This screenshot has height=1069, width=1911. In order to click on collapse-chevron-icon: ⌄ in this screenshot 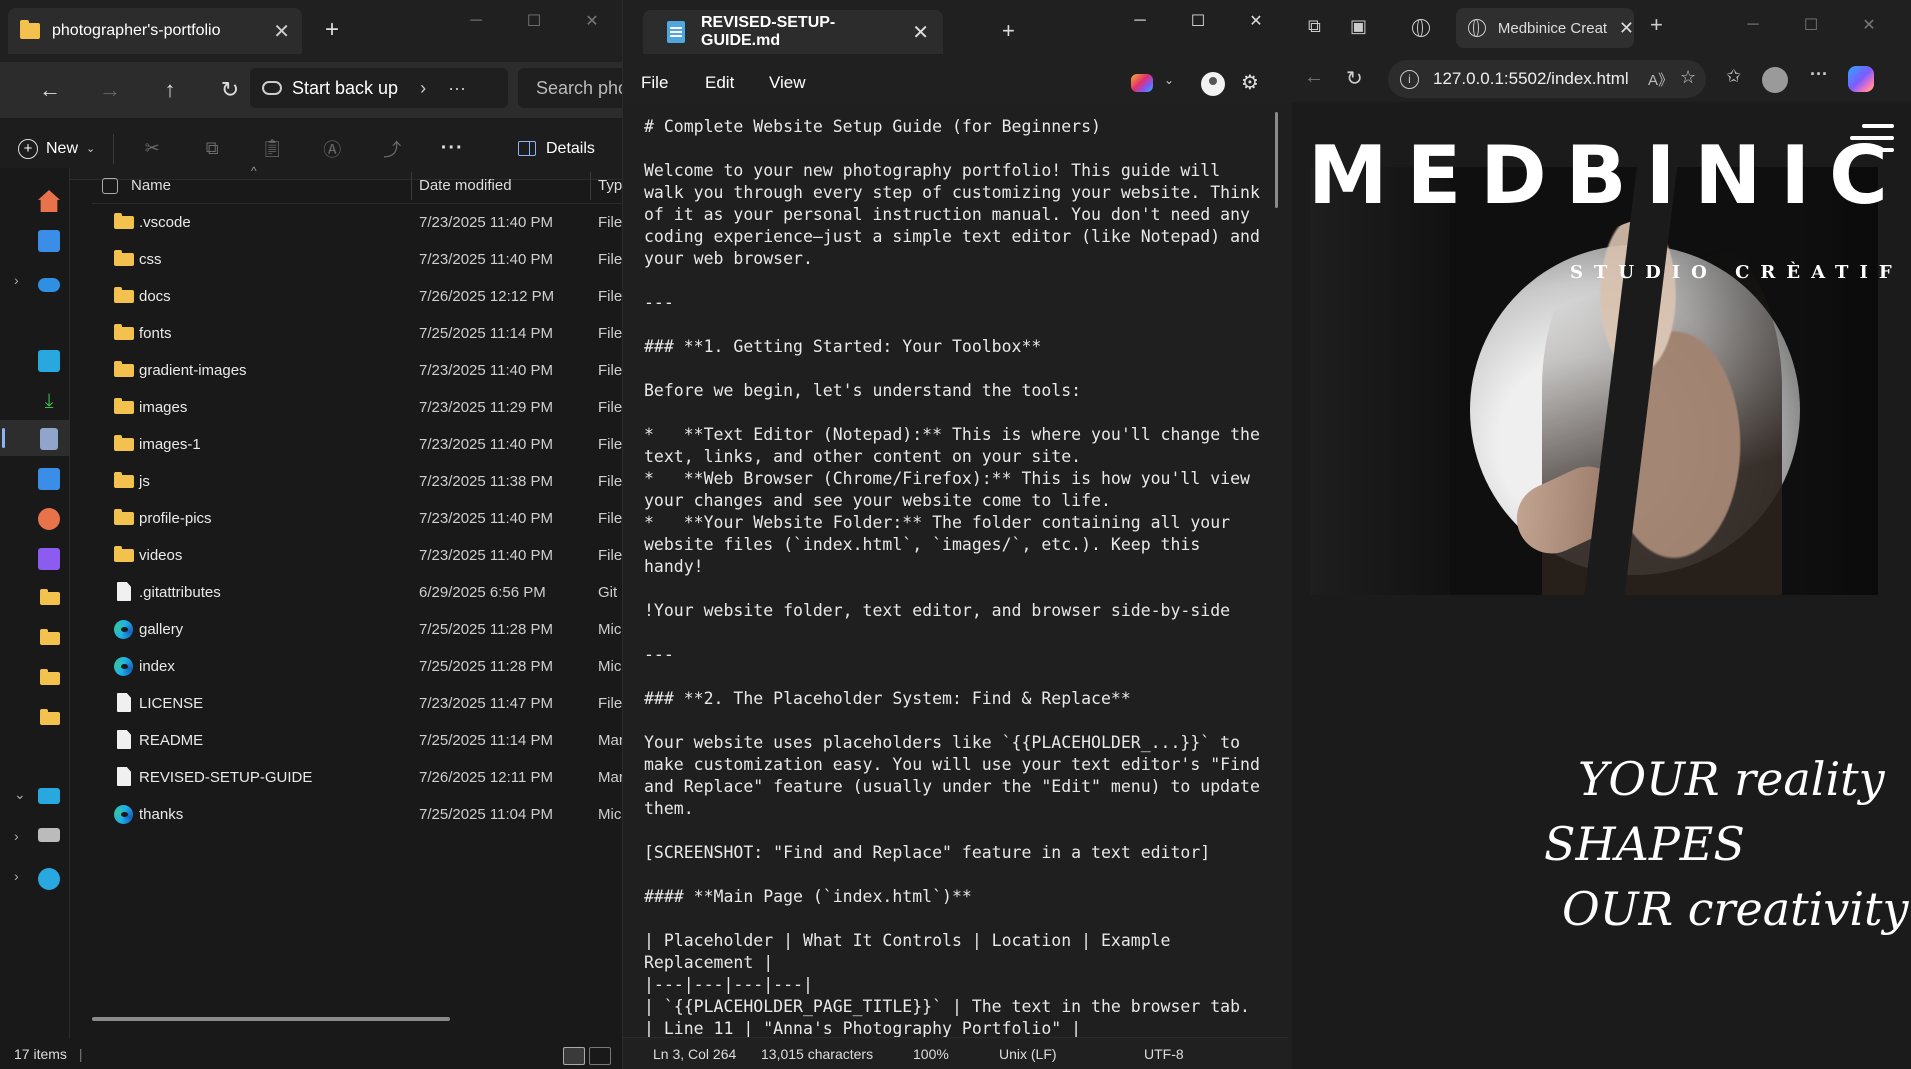, I will do `click(20, 794)`.